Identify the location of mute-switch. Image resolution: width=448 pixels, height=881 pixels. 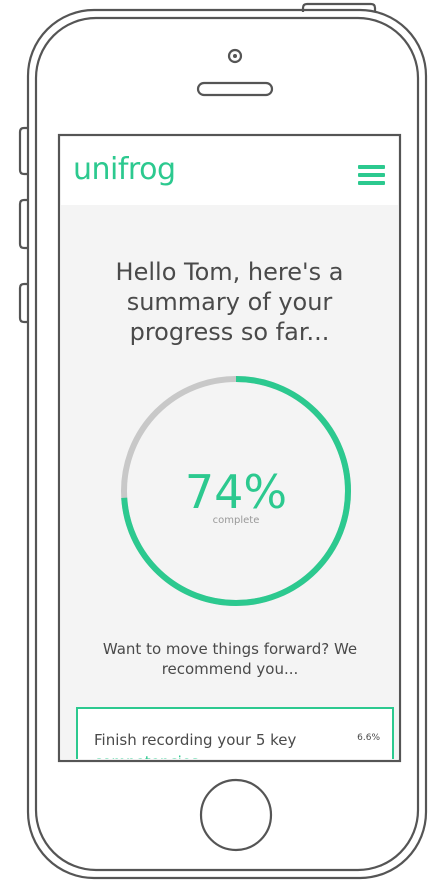
(23, 151).